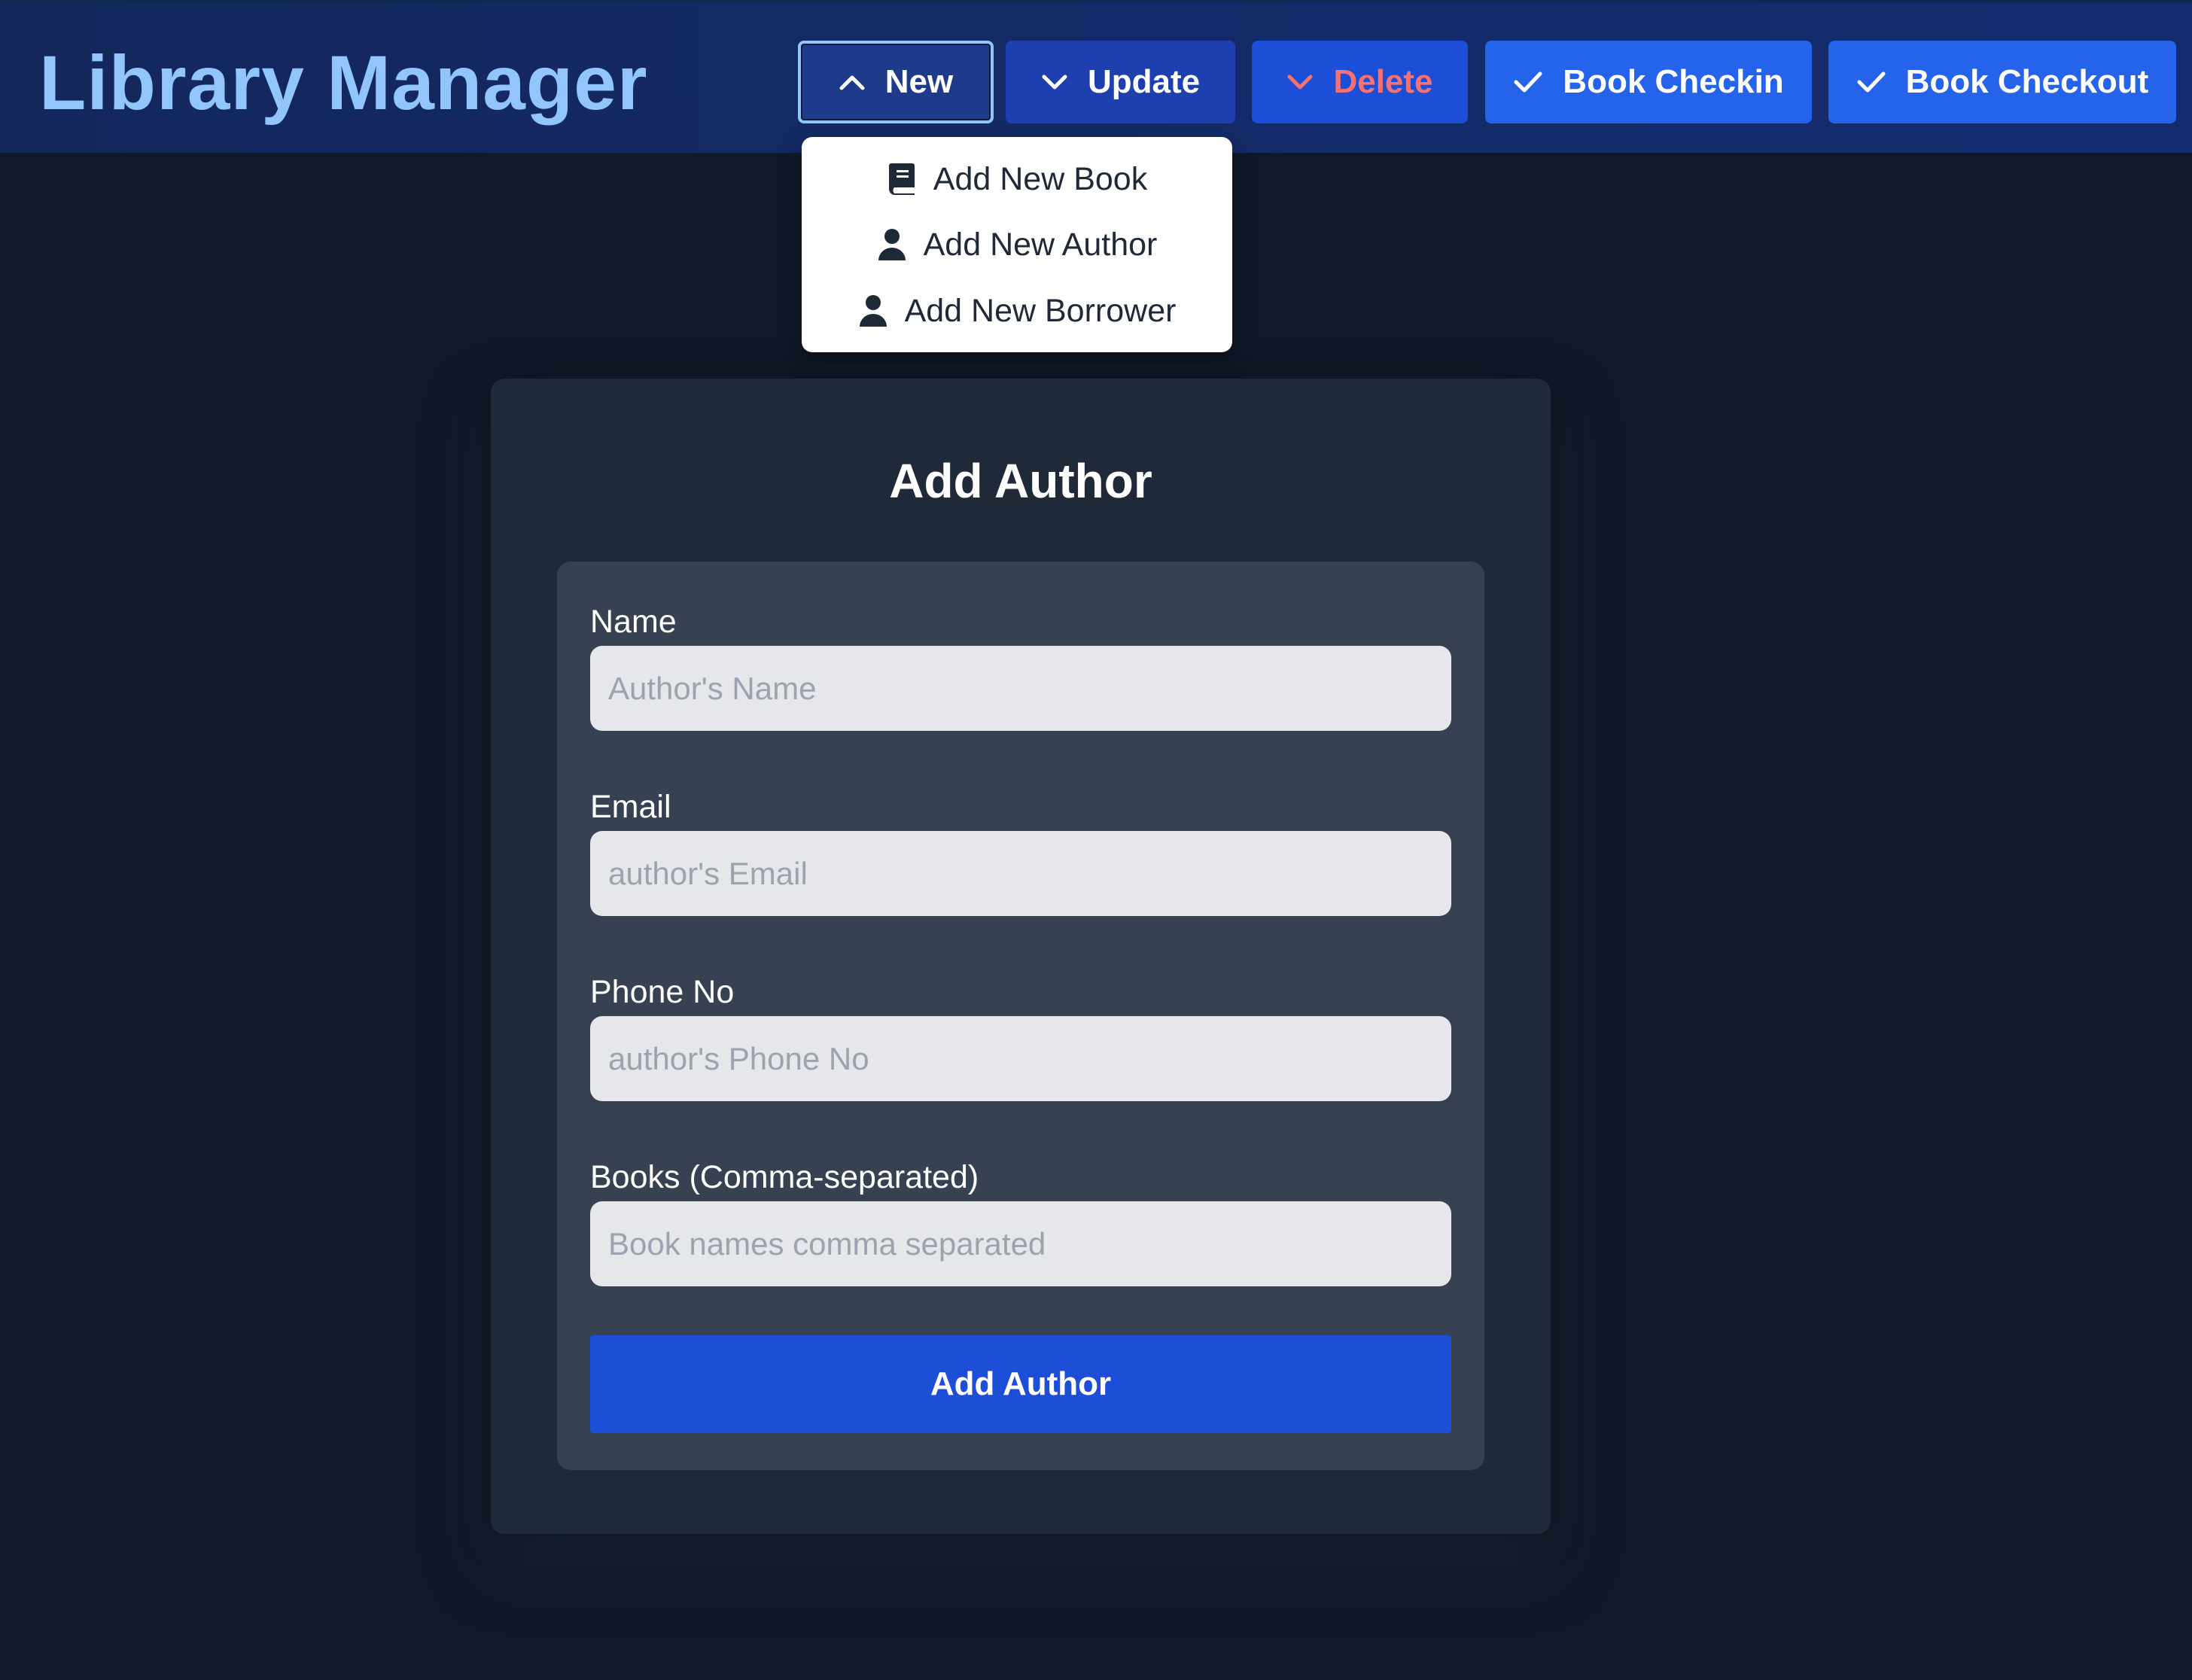 This screenshot has width=2192, height=1680. Describe the element at coordinates (1020, 481) in the screenshot. I see `form-title: Add Author` at that location.